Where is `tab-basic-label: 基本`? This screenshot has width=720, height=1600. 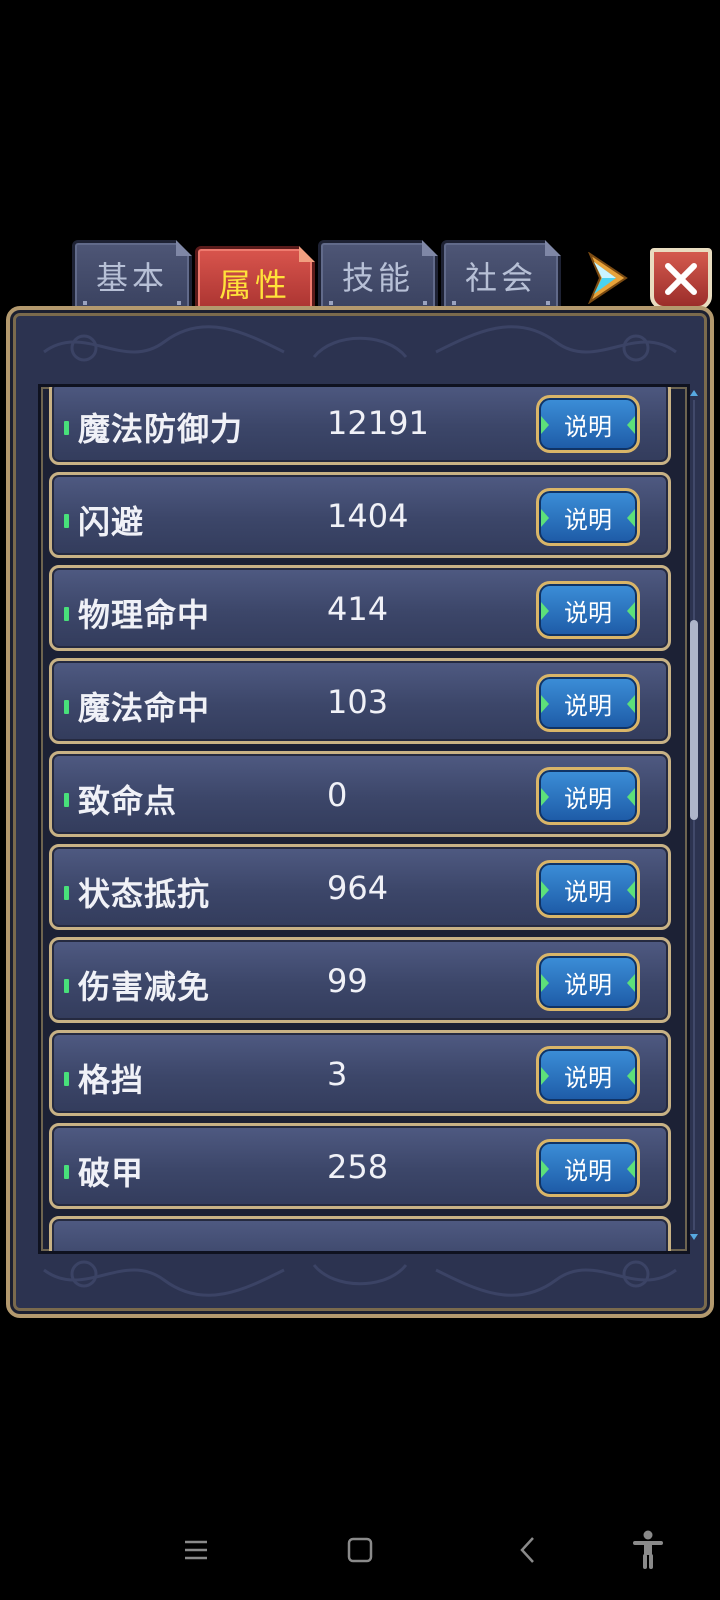 tab-basic-label: 基本 is located at coordinates (131, 278).